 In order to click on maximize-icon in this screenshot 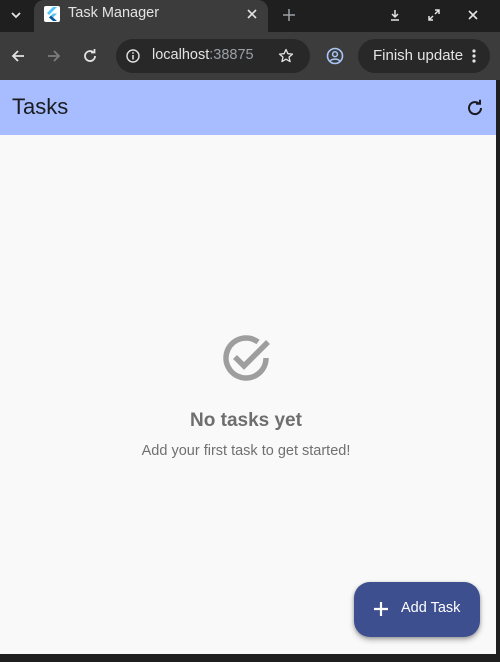, I will do `click(434, 15)`.